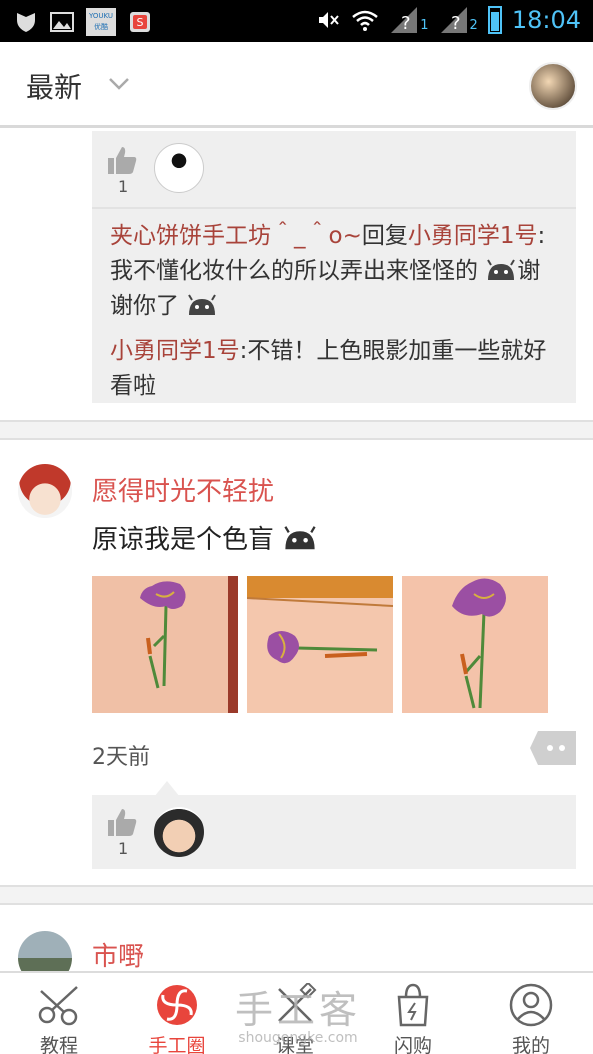  I want to click on bottom-nav: 教程 手工圈 课堂 闪购 我的 手工客 shougongke.com, so click(296, 1012).